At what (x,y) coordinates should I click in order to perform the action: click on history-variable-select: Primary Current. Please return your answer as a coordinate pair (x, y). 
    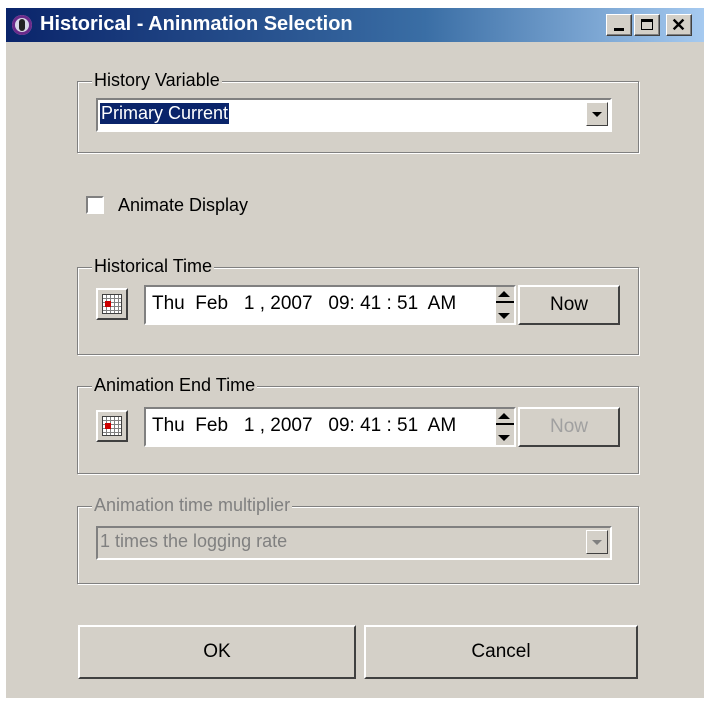
    Looking at the image, I should click on (354, 115).